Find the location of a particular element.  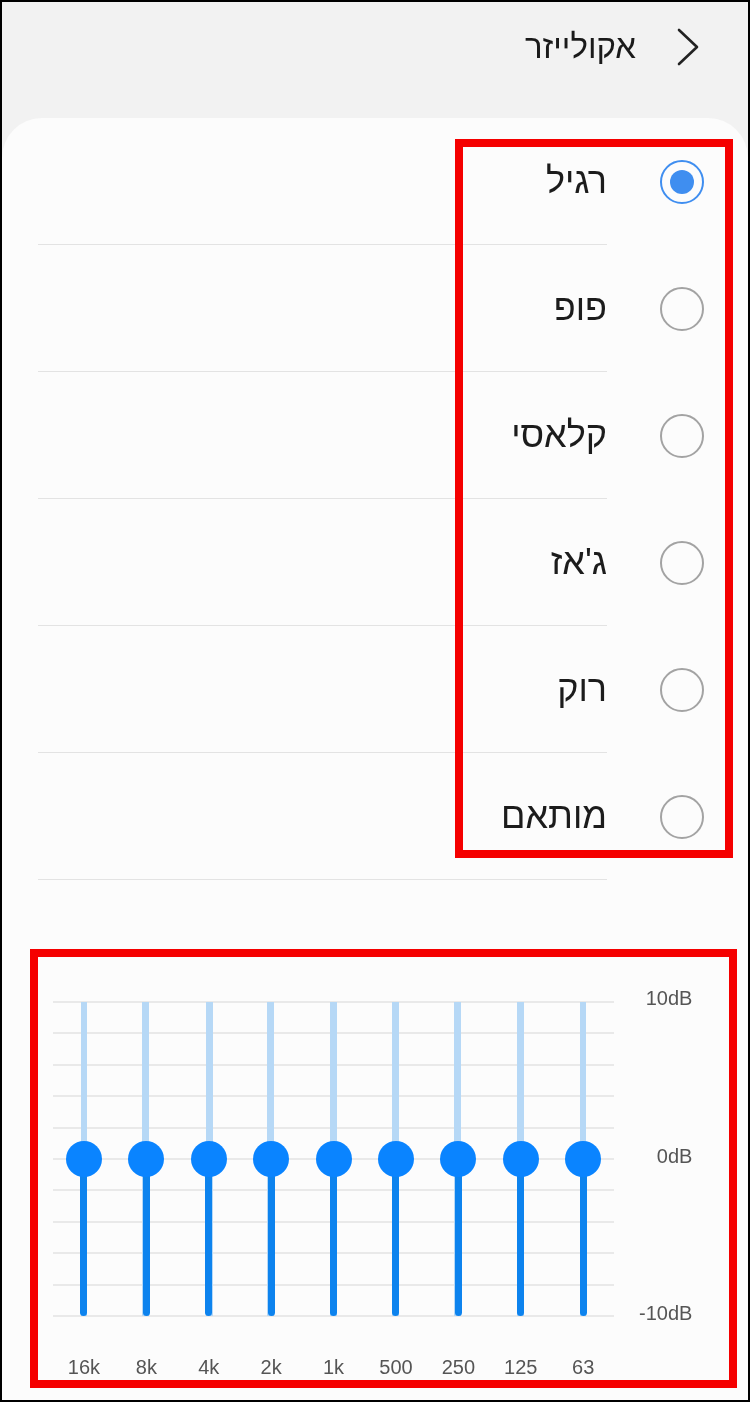

preset-label: רגיל is located at coordinates (576, 181).